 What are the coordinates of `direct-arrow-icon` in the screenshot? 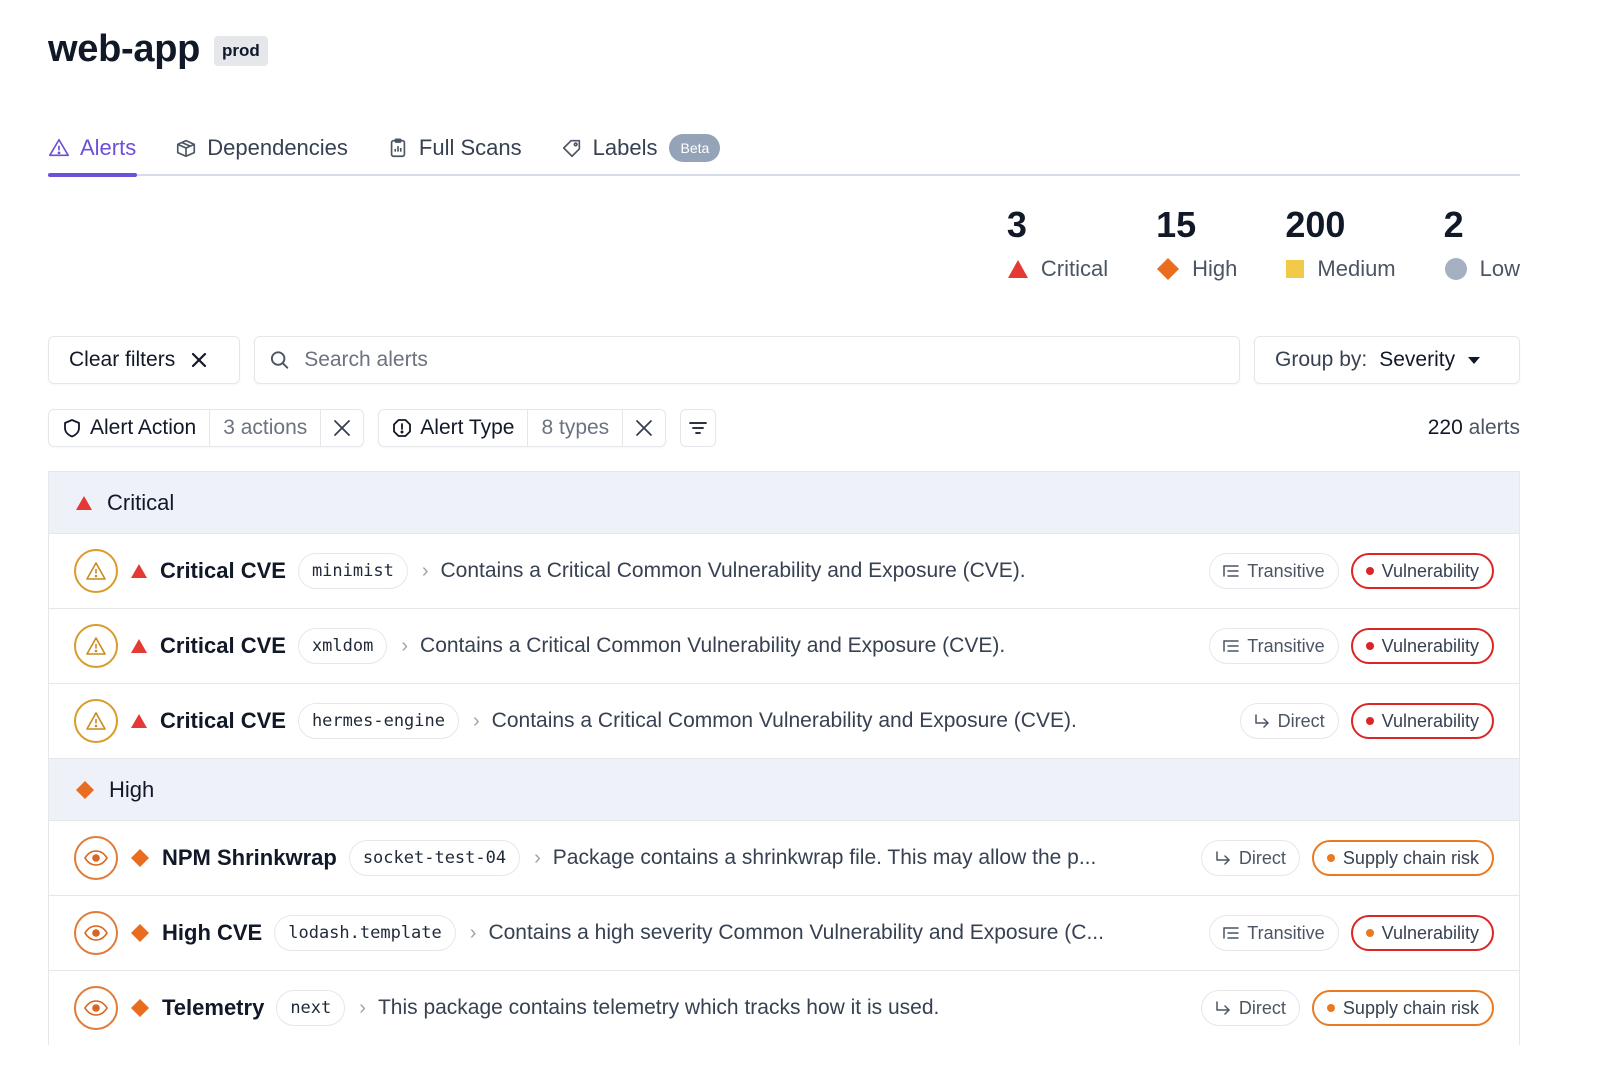 It's located at (1261, 721).